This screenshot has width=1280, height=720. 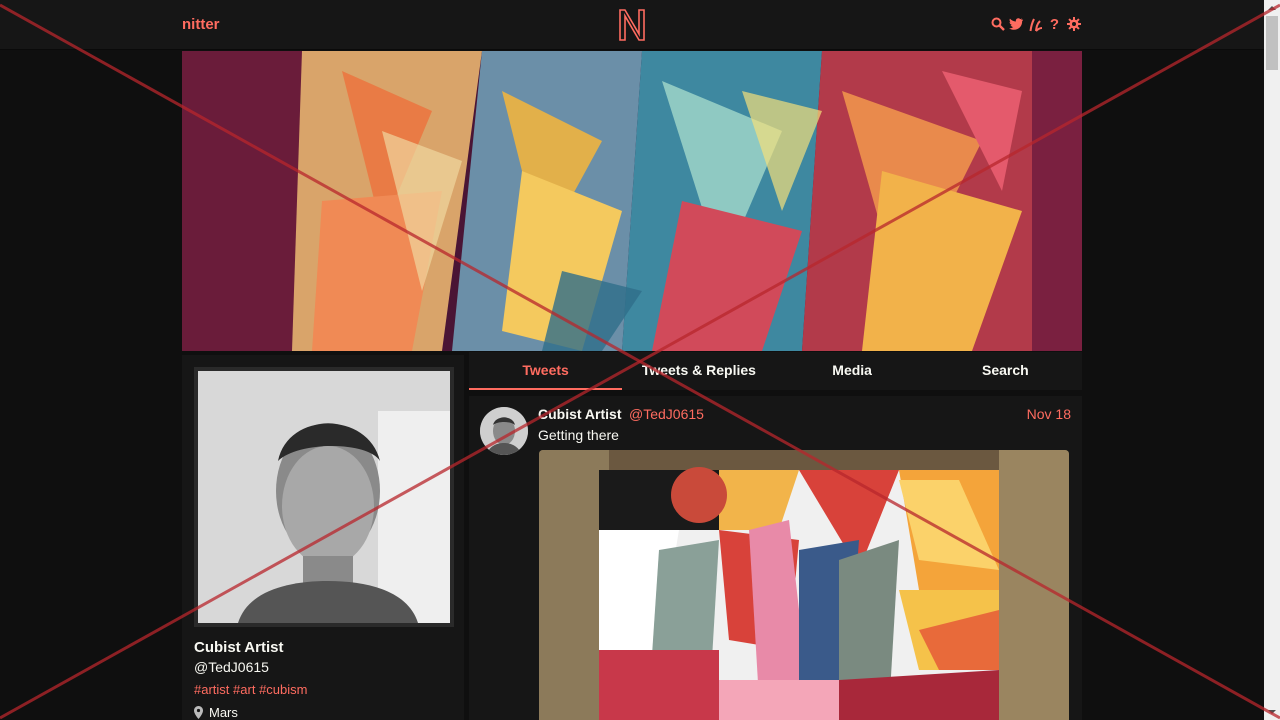 What do you see at coordinates (244, 689) in the screenshot?
I see `hashtag-link: #art` at bounding box center [244, 689].